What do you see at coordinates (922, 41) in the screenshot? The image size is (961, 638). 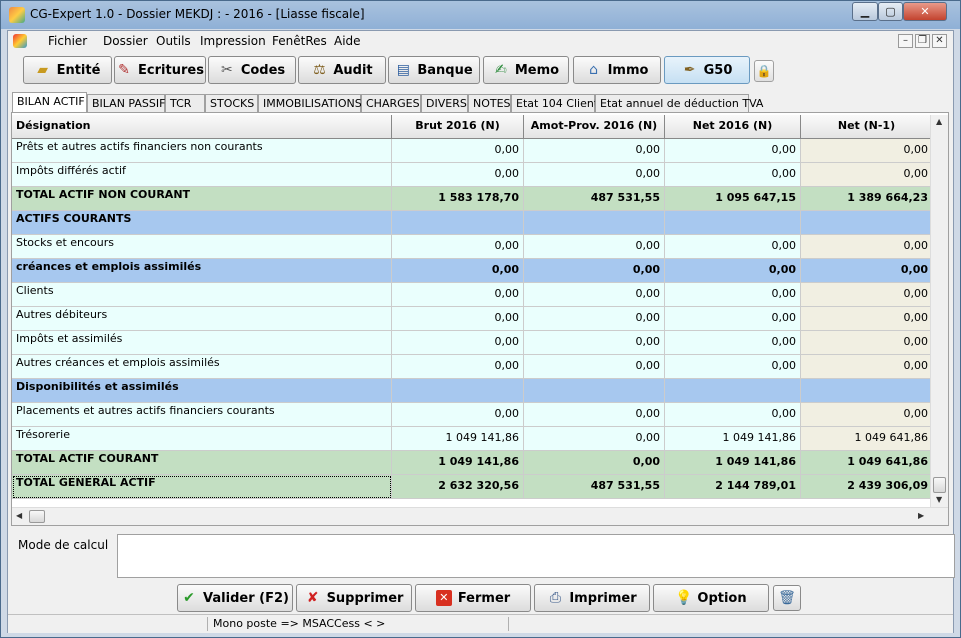 I see `mdi-restore-button: ❐` at bounding box center [922, 41].